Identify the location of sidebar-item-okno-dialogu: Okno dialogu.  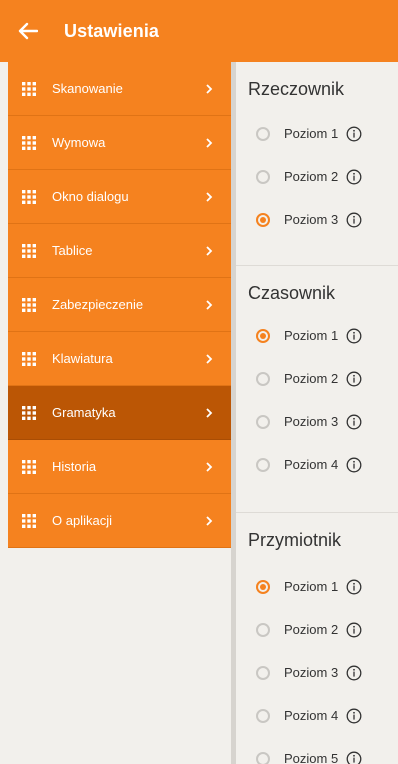
(119, 197).